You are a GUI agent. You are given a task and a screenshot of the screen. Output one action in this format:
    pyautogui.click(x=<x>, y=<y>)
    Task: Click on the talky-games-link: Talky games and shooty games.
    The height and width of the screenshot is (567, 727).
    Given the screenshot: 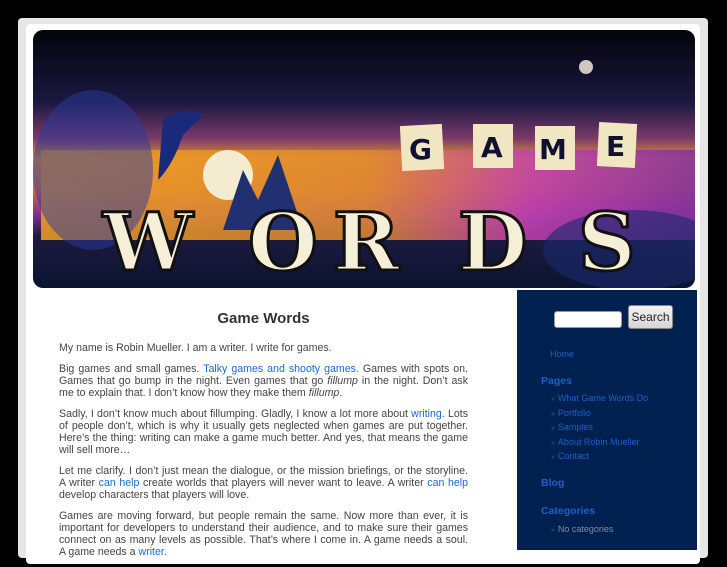 What is the action you would take?
    pyautogui.click(x=281, y=369)
    